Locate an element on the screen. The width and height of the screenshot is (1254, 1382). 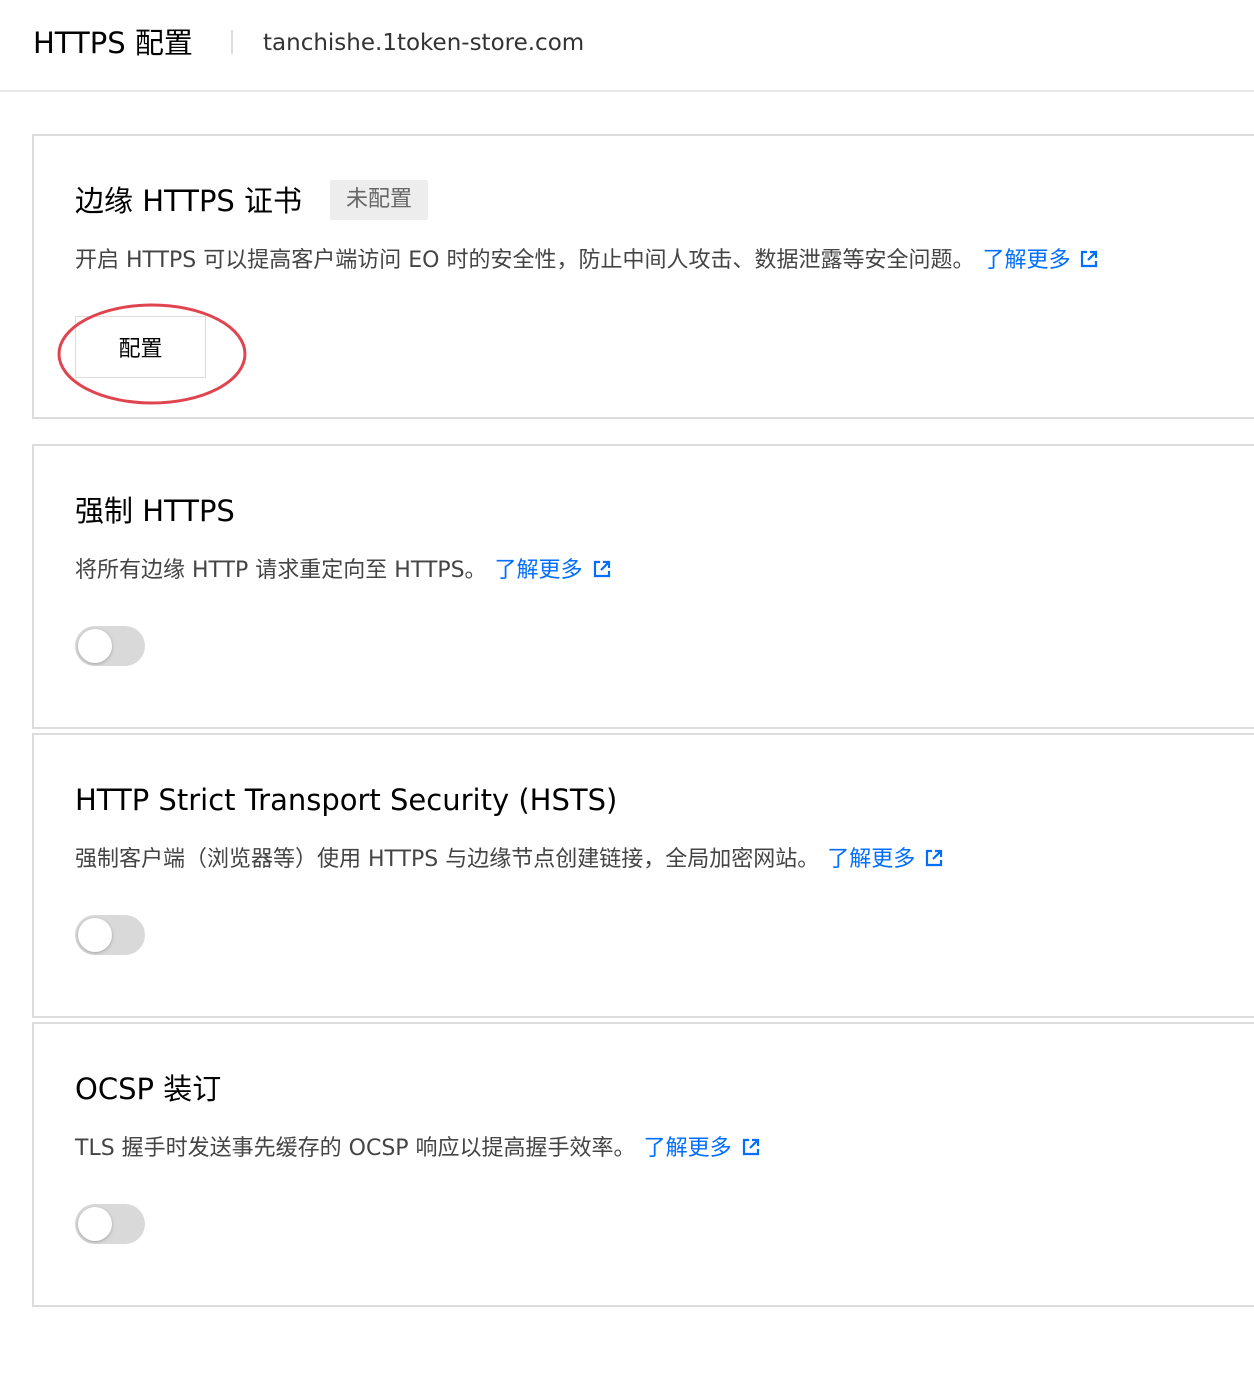
status-badge: 未配置 is located at coordinates (379, 200).